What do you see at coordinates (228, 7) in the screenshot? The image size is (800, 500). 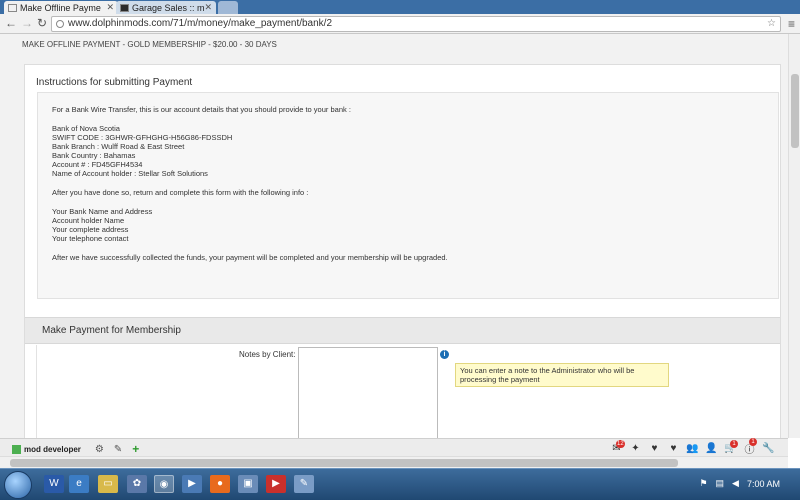 I see `new-tab-button` at bounding box center [228, 7].